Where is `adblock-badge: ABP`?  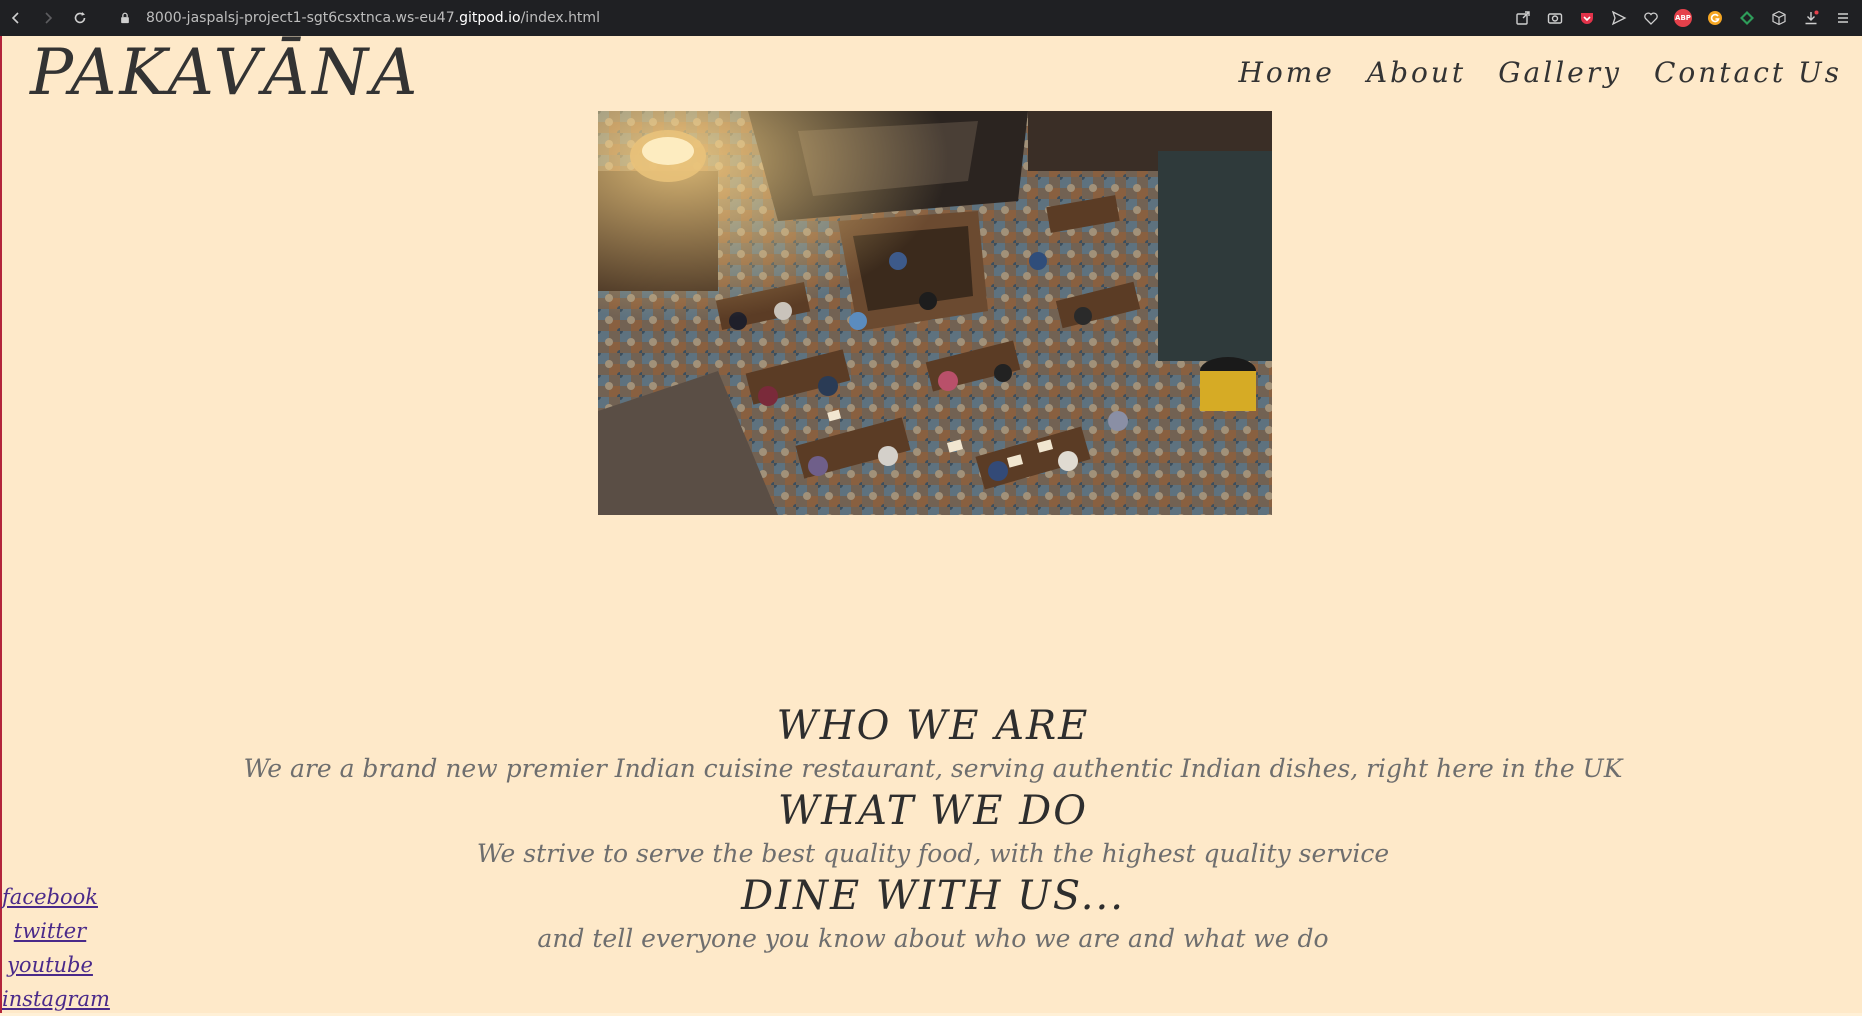 adblock-badge: ABP is located at coordinates (1683, 18).